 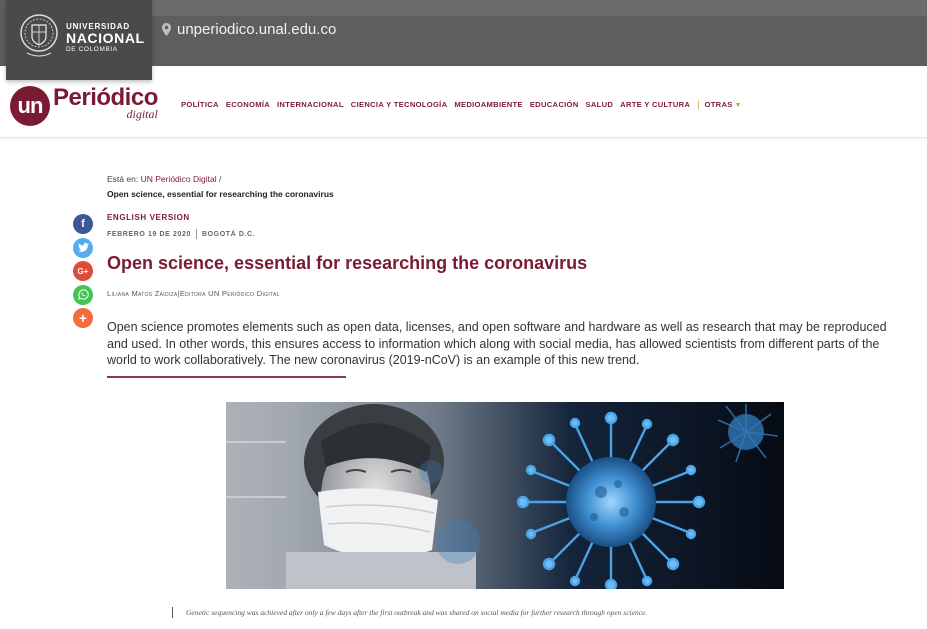 What do you see at coordinates (148, 217) in the screenshot?
I see `section-label: ENGLISH VERSION` at bounding box center [148, 217].